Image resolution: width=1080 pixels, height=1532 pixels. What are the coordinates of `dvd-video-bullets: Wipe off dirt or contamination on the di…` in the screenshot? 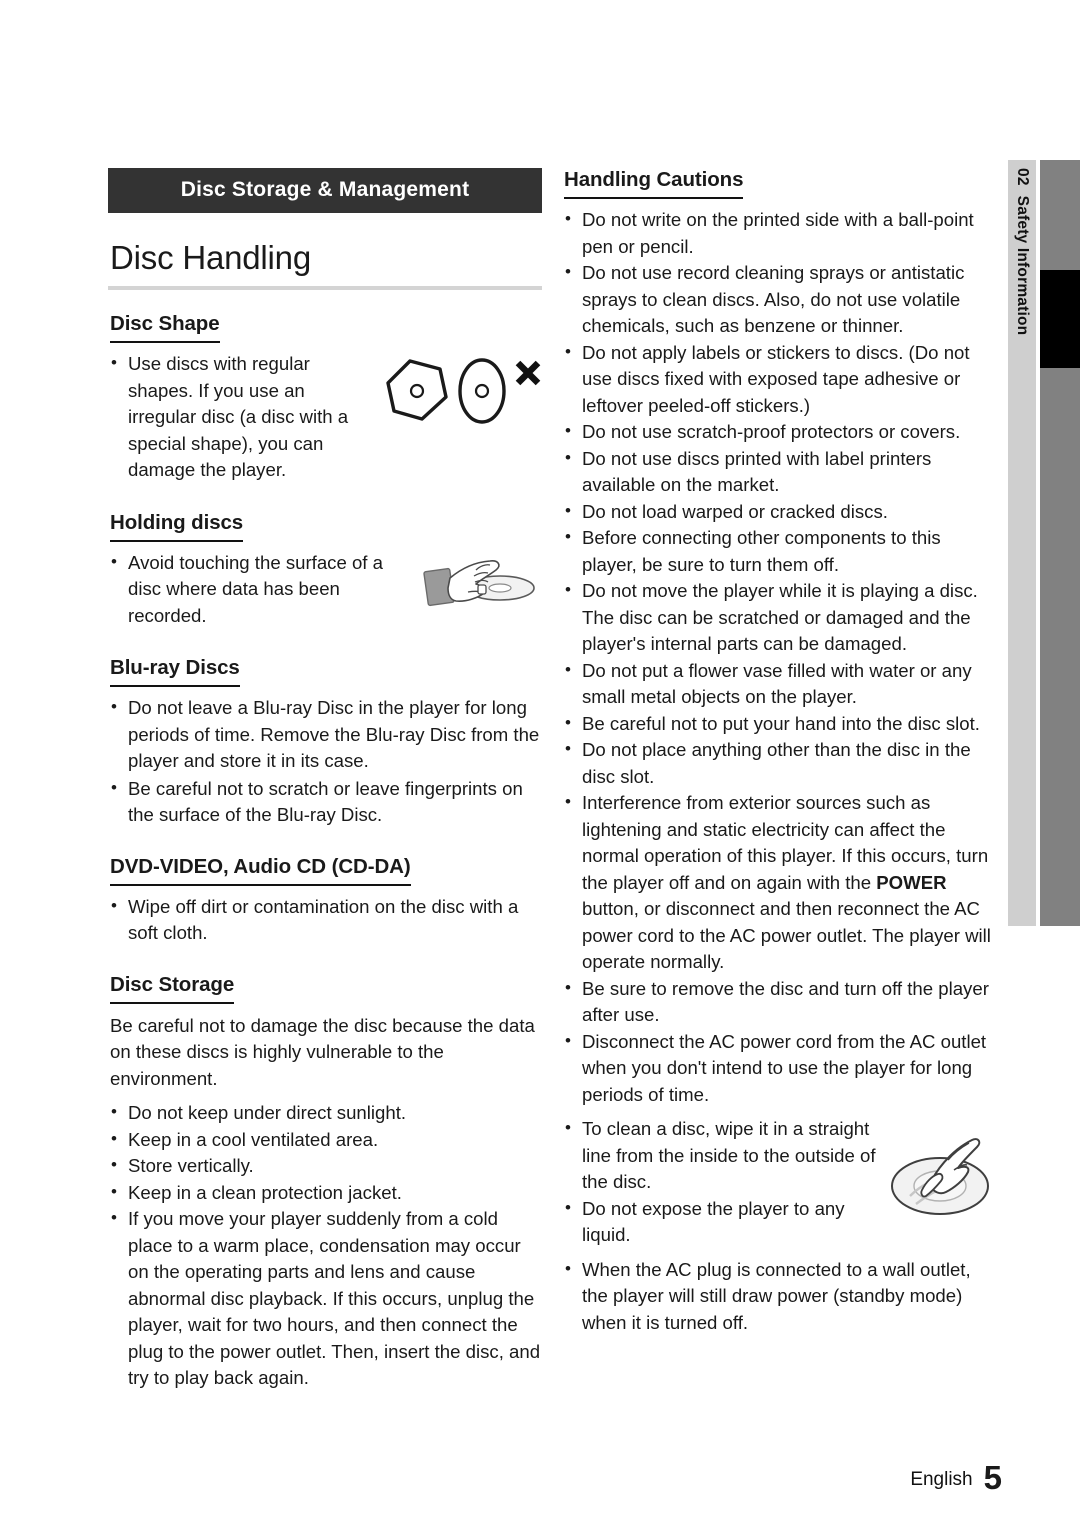 It's located at (325, 920).